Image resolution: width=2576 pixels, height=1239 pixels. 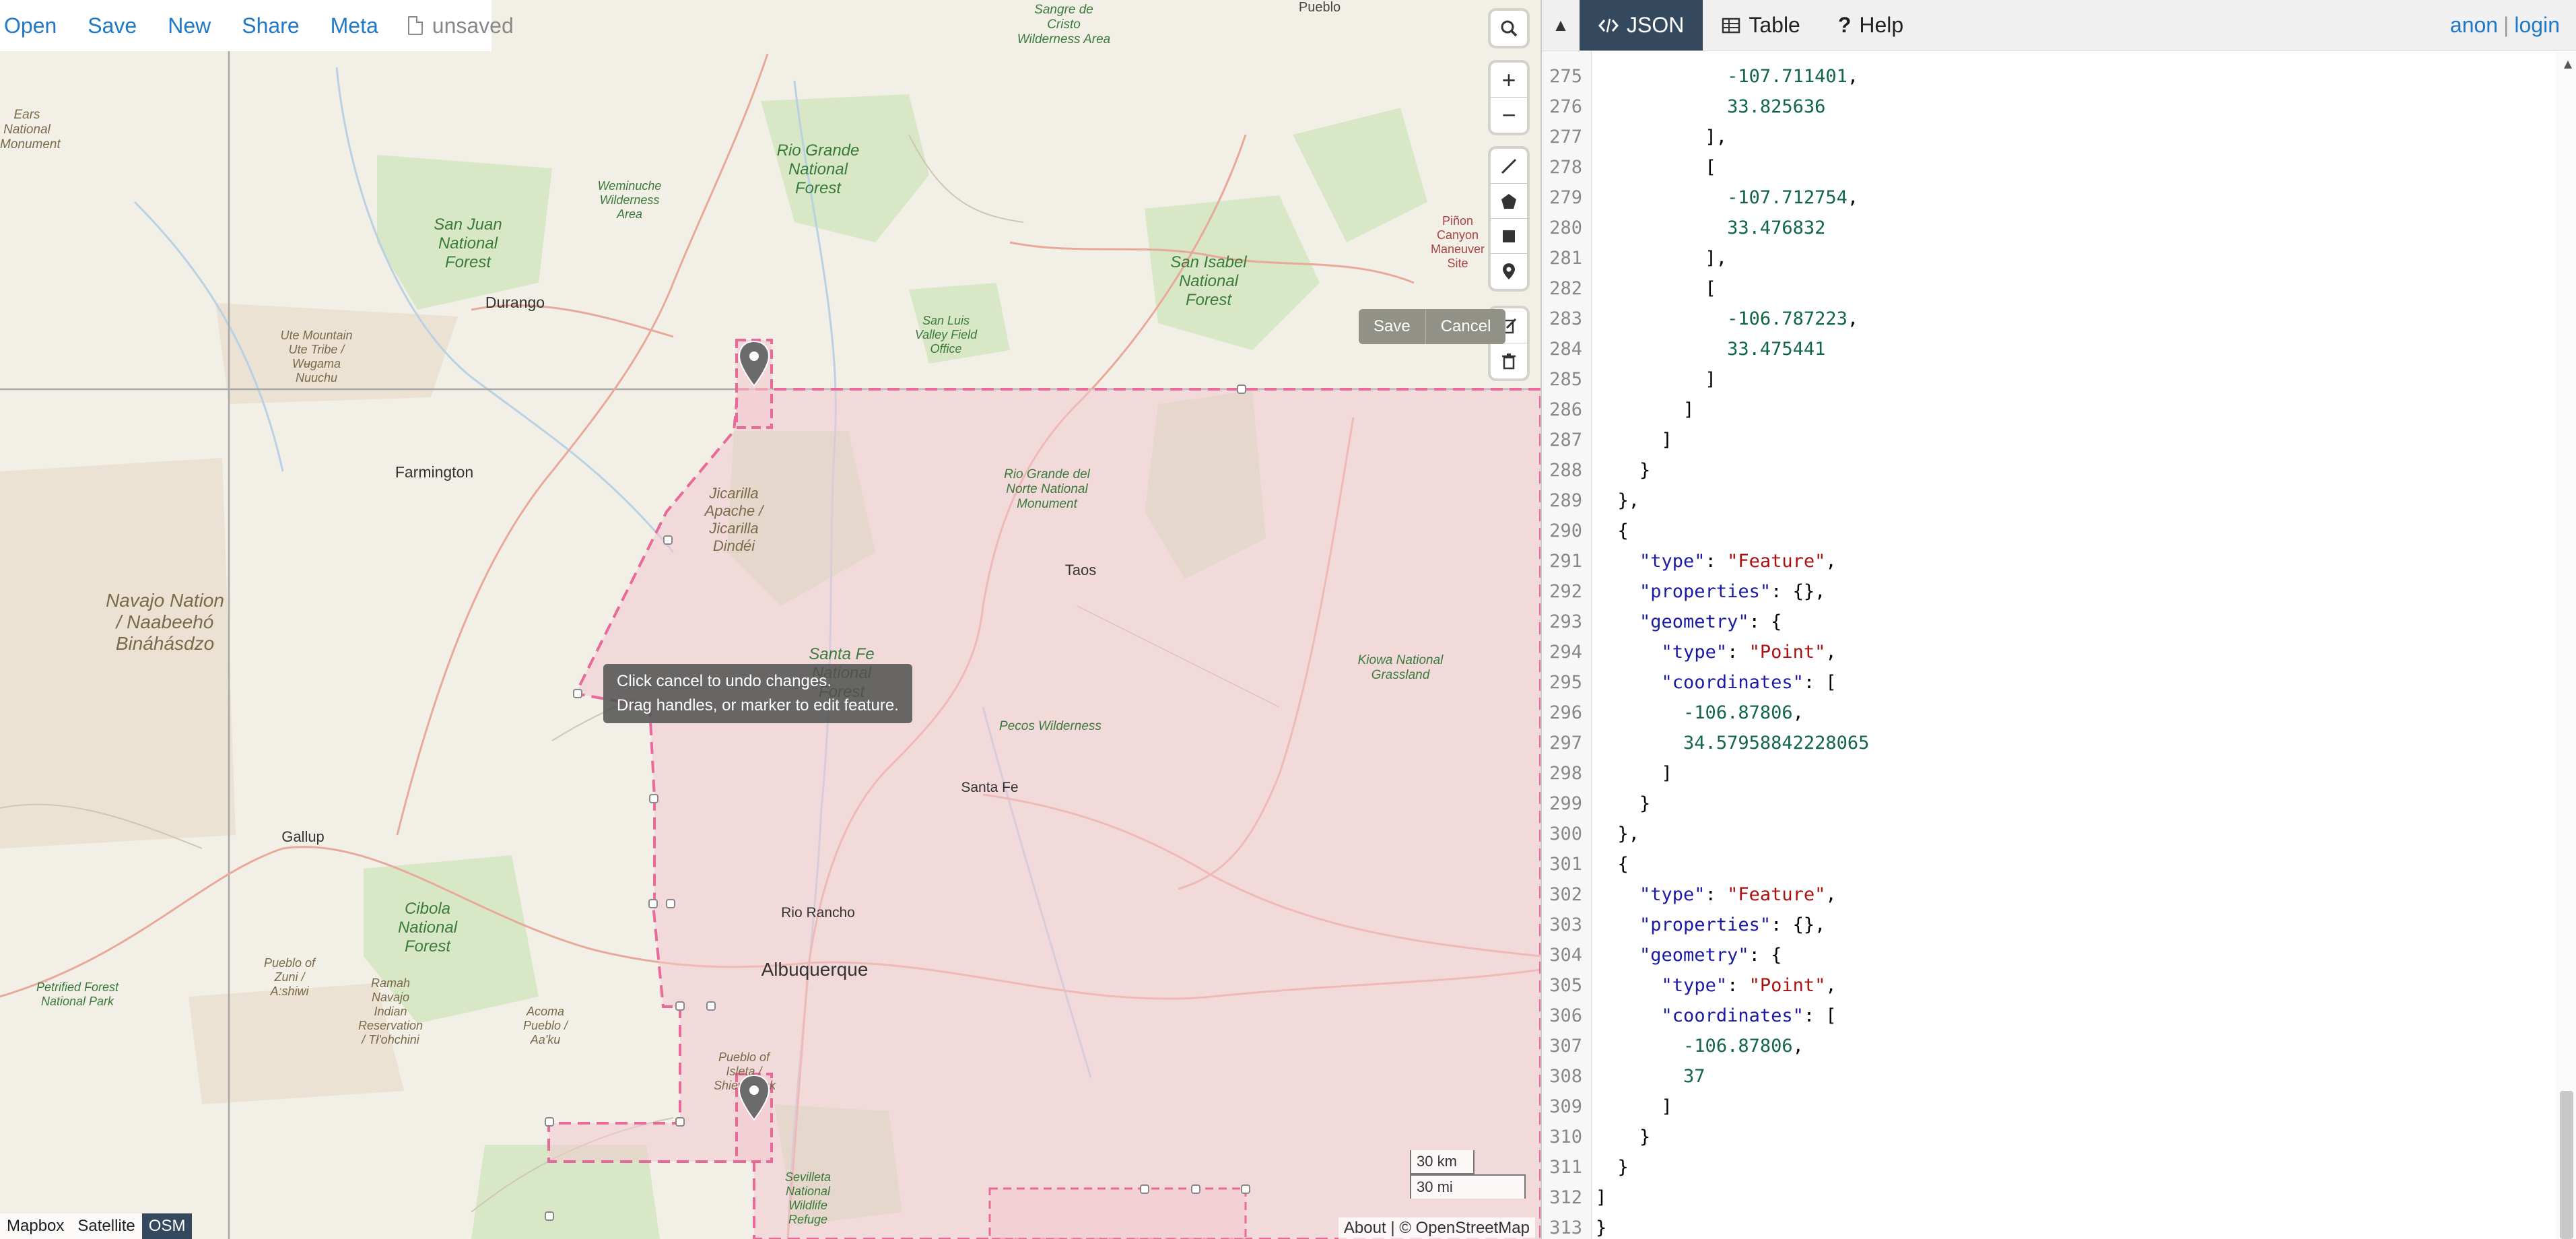 I want to click on collapse-pane-button: ▲, so click(x=1561, y=25).